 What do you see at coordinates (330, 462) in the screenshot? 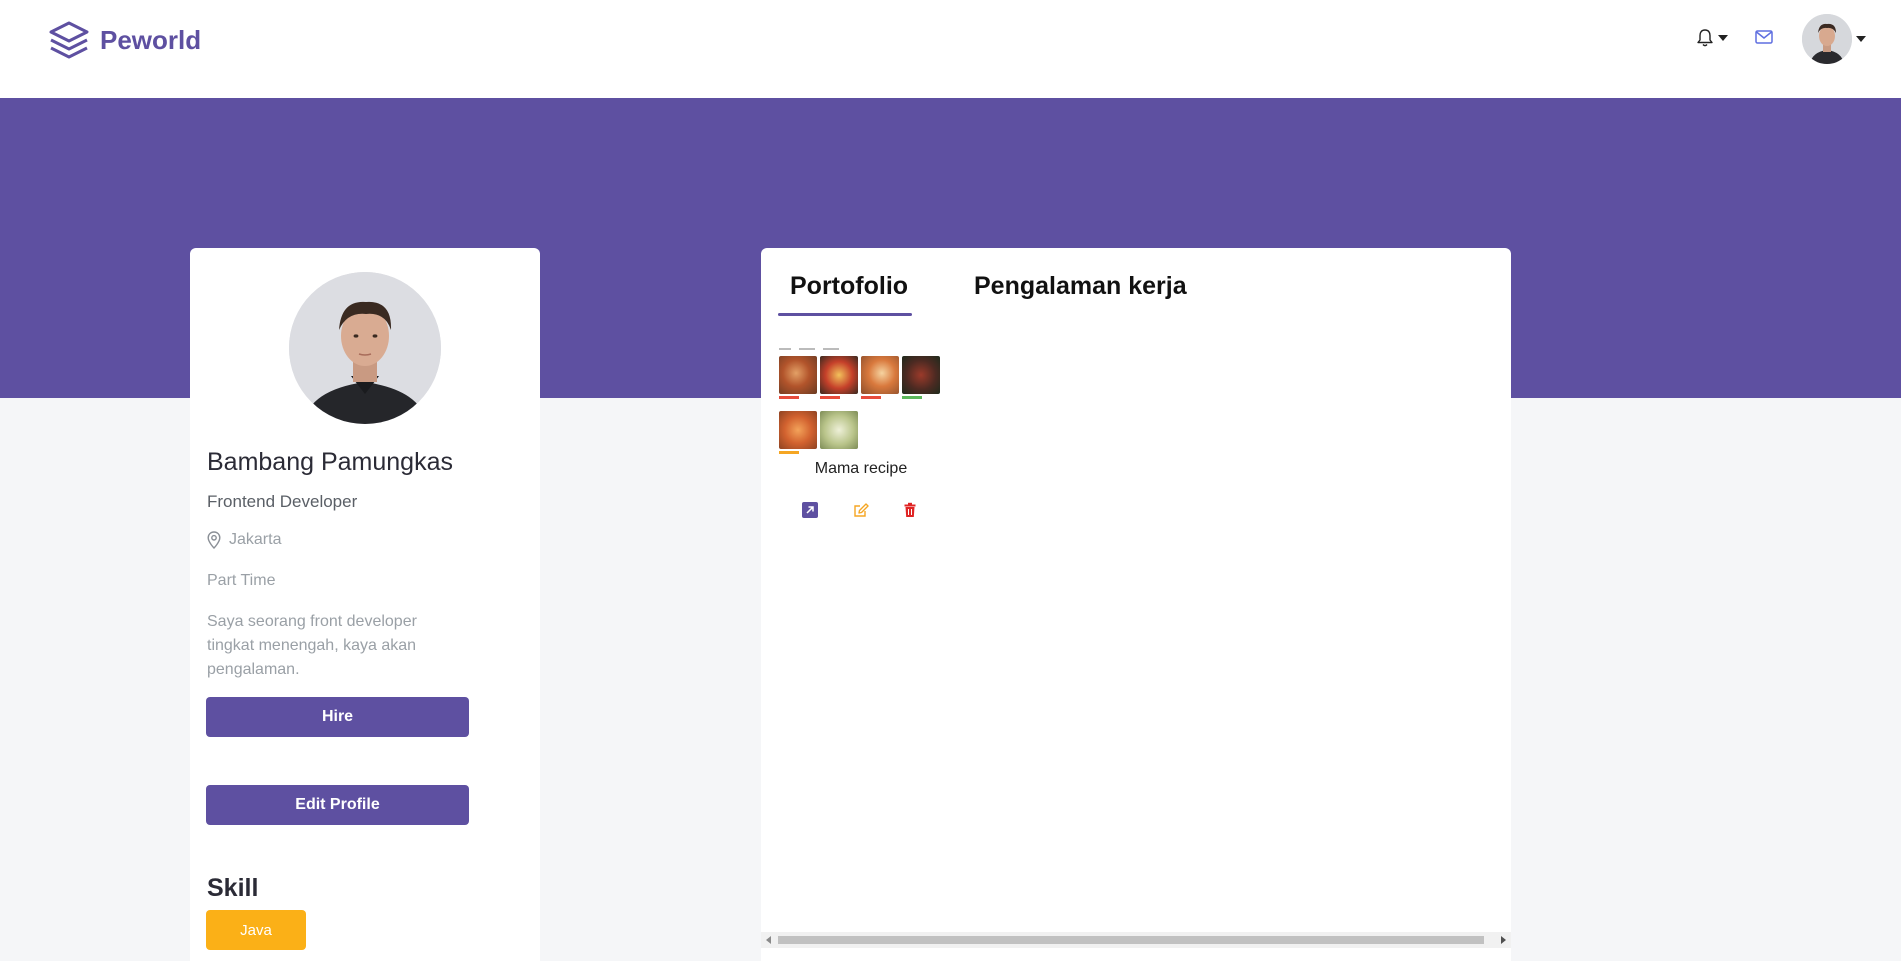
I see `profile-name: Bambang Pamungkas` at bounding box center [330, 462].